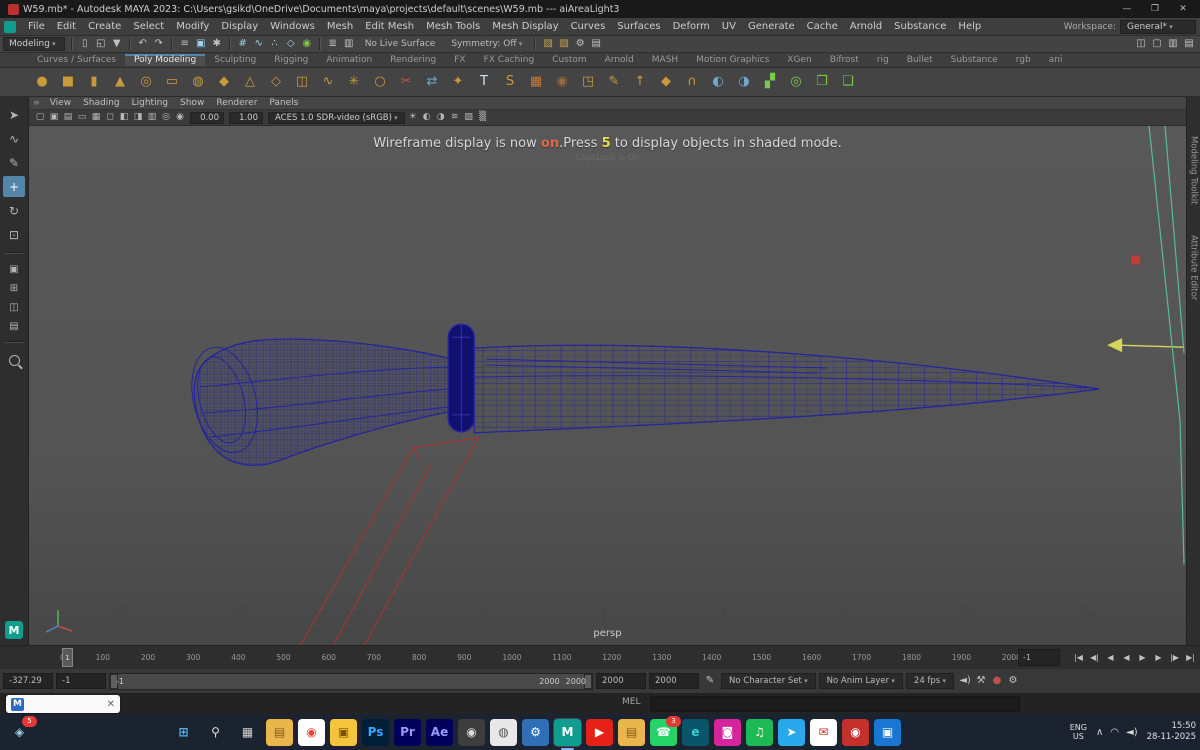  What do you see at coordinates (564, 43) in the screenshot?
I see `ipr-render-icon: ▨` at bounding box center [564, 43].